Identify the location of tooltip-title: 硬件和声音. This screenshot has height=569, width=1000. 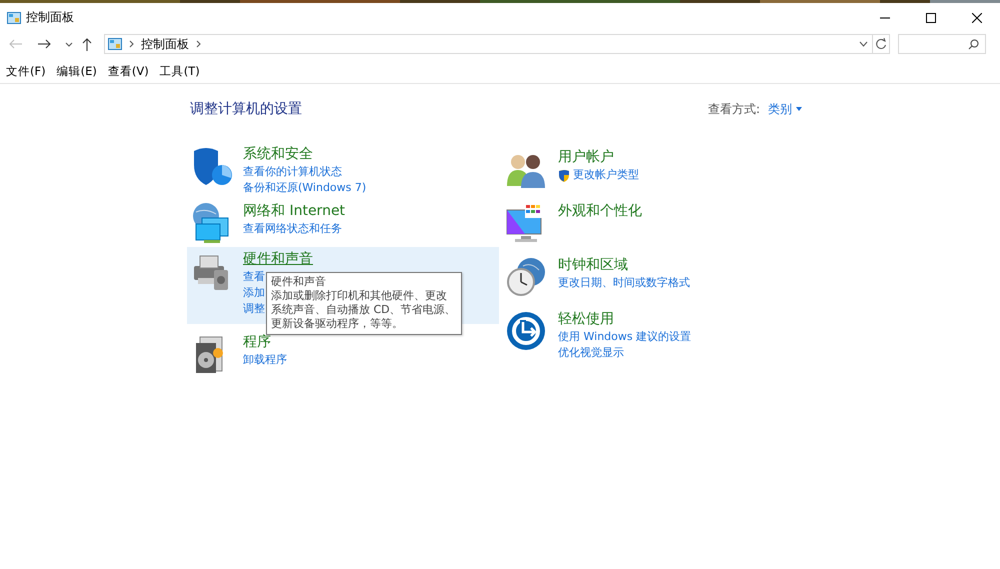
(299, 282).